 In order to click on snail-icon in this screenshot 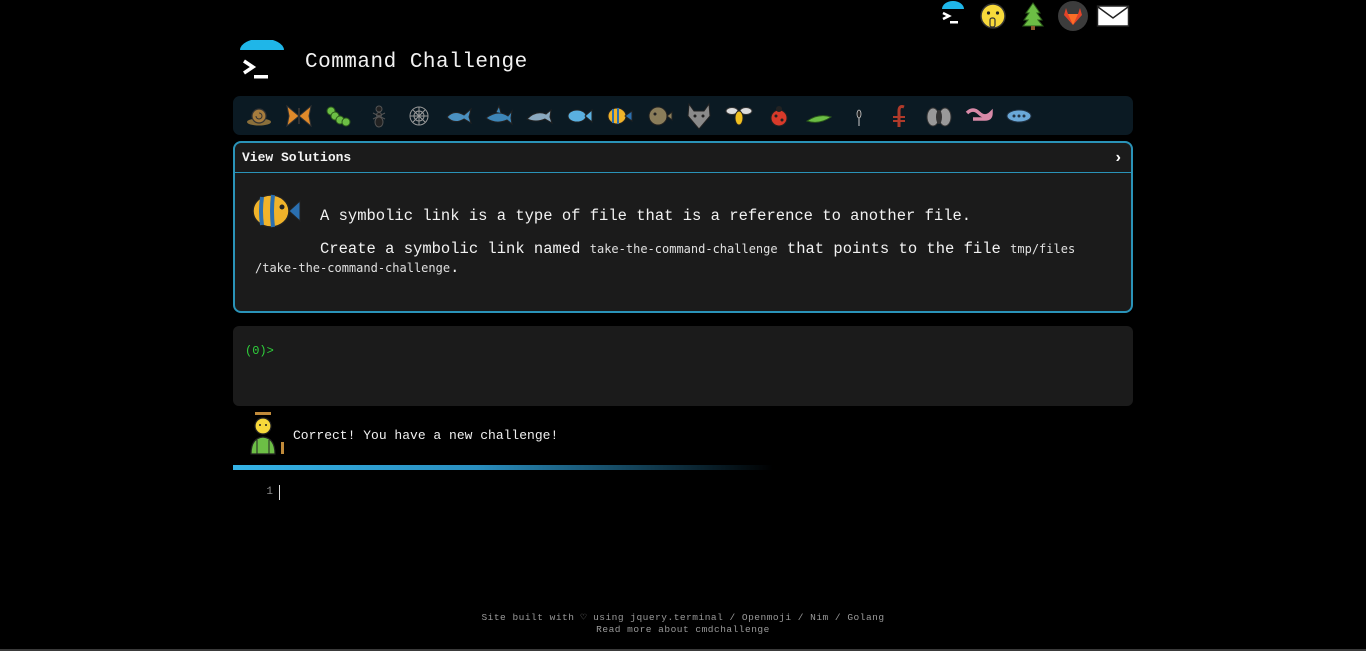, I will do `click(259, 116)`.